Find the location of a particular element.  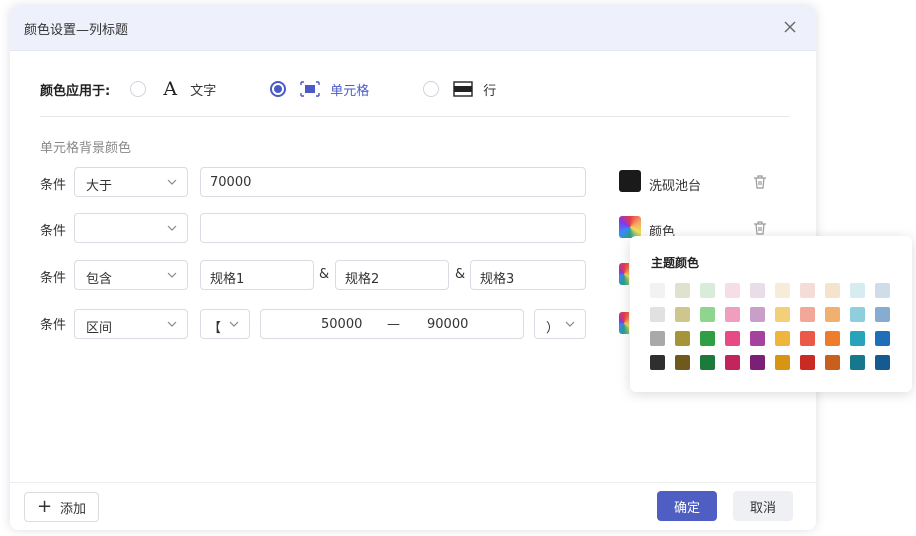

range-from: 50000 is located at coordinates (342, 324).